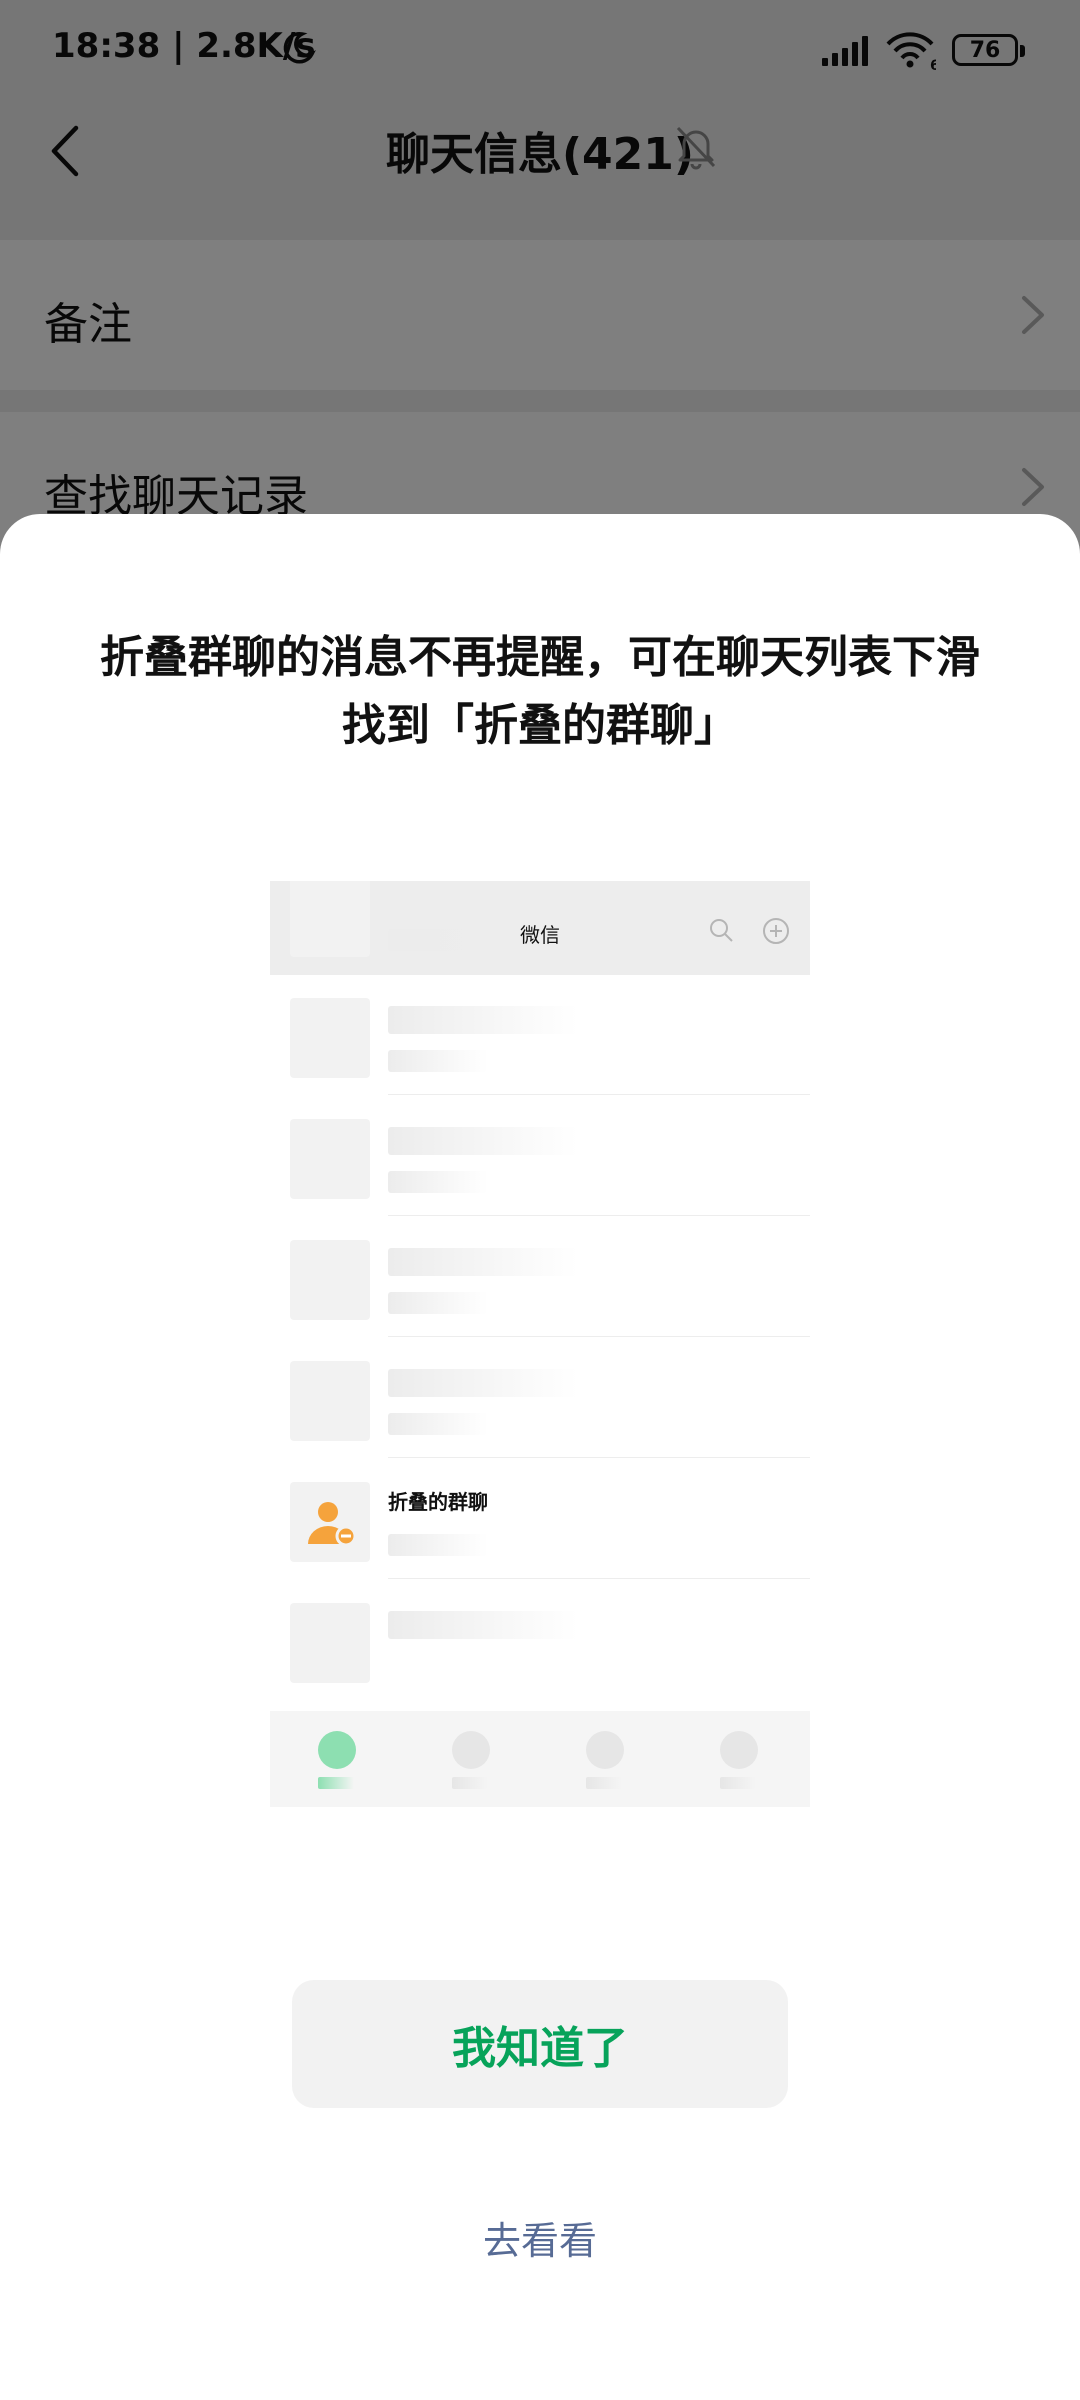  Describe the element at coordinates (540, 2044) in the screenshot. I see `got-it-button: 我知道了` at that location.